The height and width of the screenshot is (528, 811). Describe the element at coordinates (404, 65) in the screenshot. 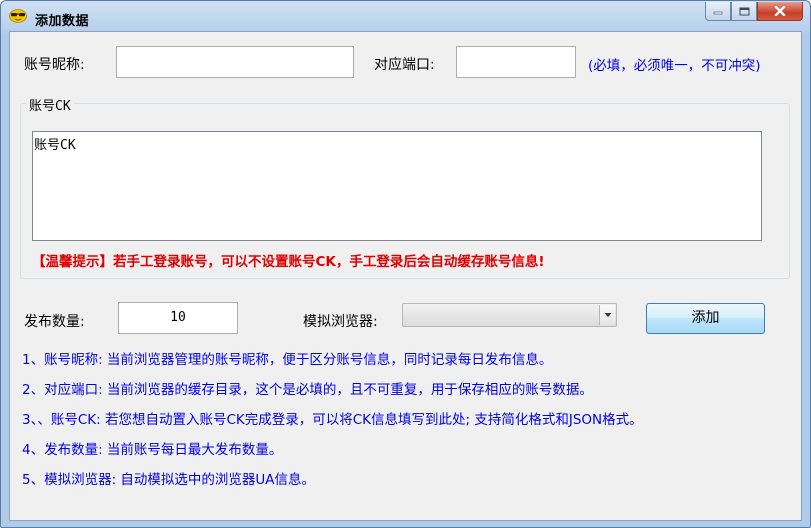

I see `port-label: 对应端口:` at that location.